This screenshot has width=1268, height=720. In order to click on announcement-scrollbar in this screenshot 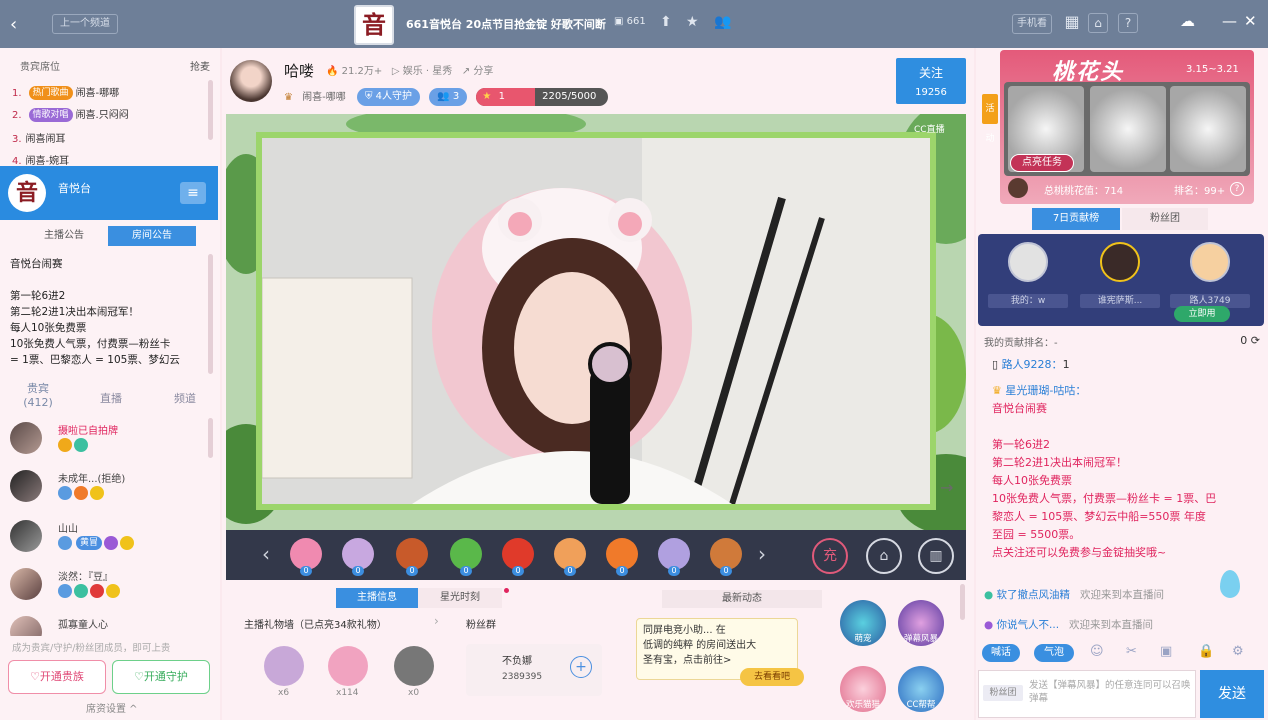, I will do `click(210, 314)`.